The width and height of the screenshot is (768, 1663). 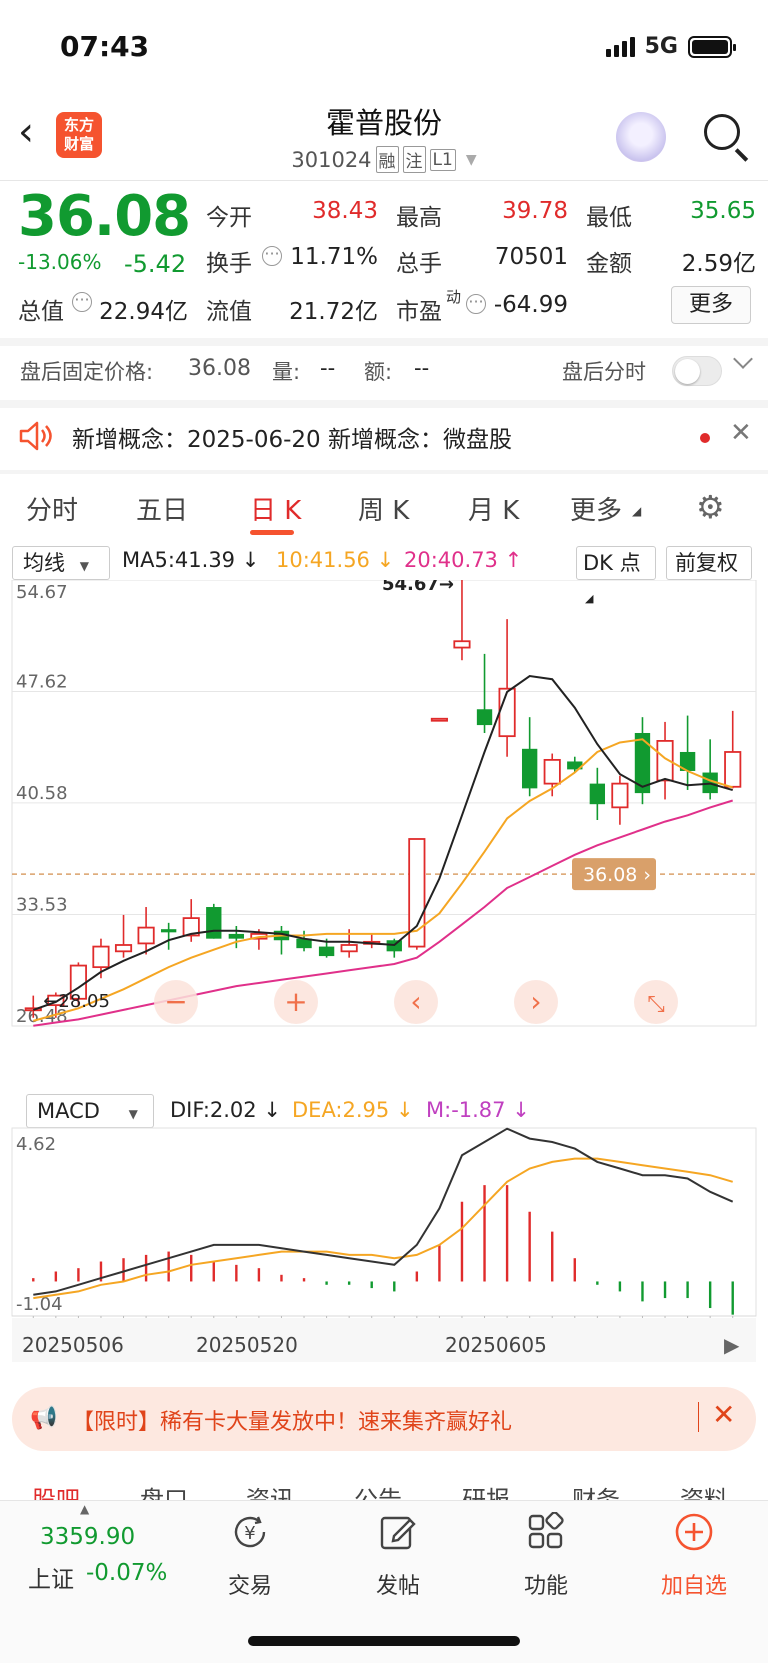 I want to click on tab-weekly-k: 周 K, so click(x=383, y=508).